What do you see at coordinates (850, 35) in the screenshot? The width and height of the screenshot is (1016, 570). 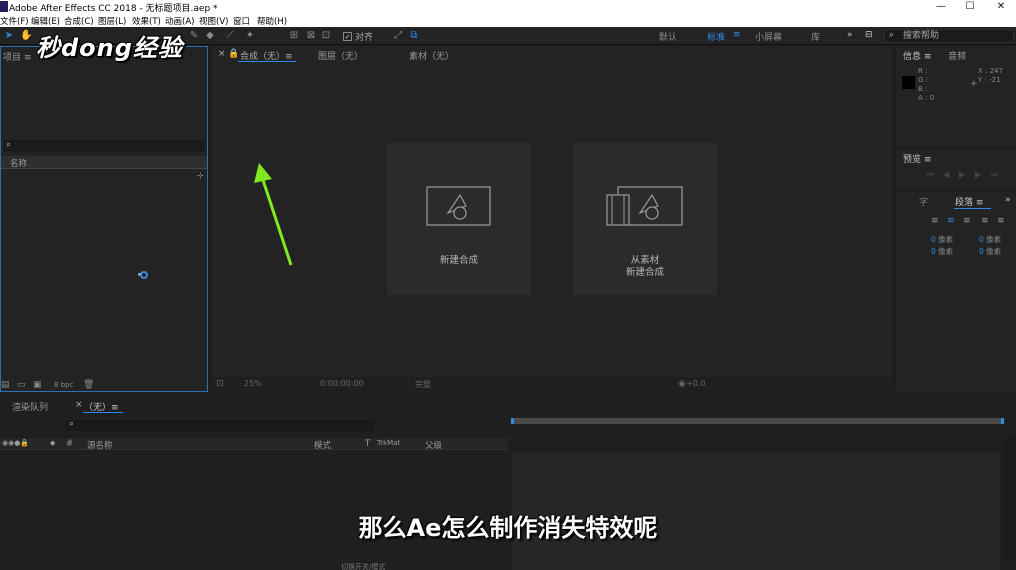 I see `more-workspaces-icon: »` at bounding box center [850, 35].